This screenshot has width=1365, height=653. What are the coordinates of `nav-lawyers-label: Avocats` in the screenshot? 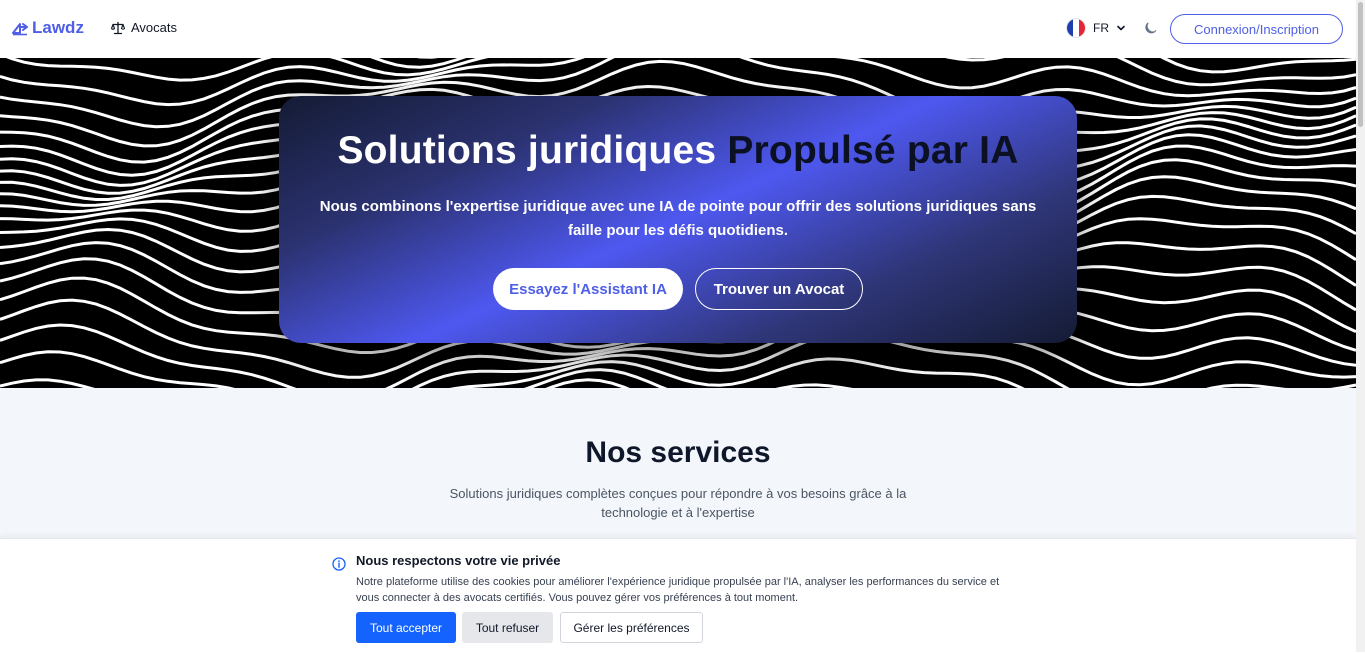 It's located at (154, 27).